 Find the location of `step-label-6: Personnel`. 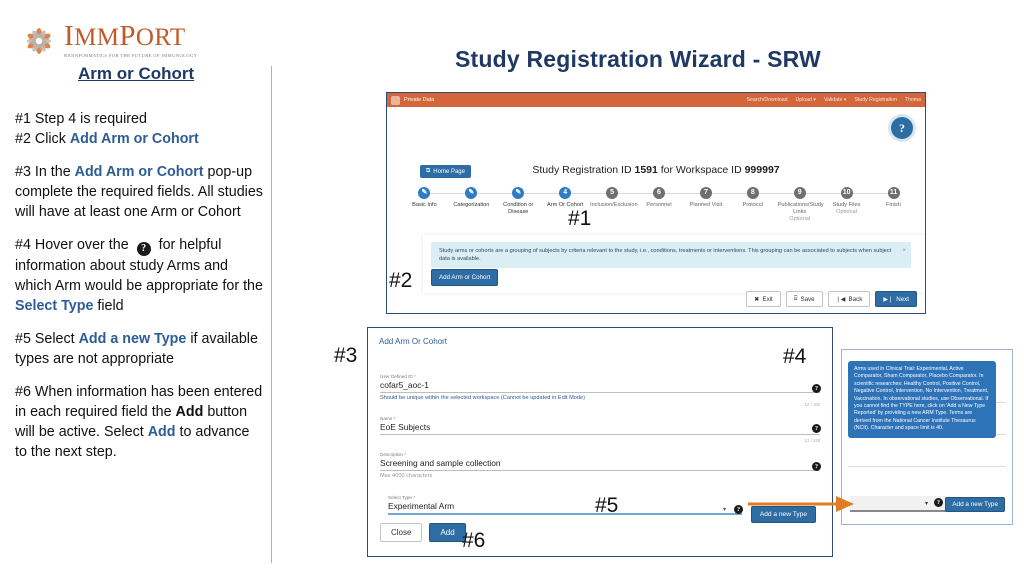

step-label-6: Personnel is located at coordinates (659, 205).